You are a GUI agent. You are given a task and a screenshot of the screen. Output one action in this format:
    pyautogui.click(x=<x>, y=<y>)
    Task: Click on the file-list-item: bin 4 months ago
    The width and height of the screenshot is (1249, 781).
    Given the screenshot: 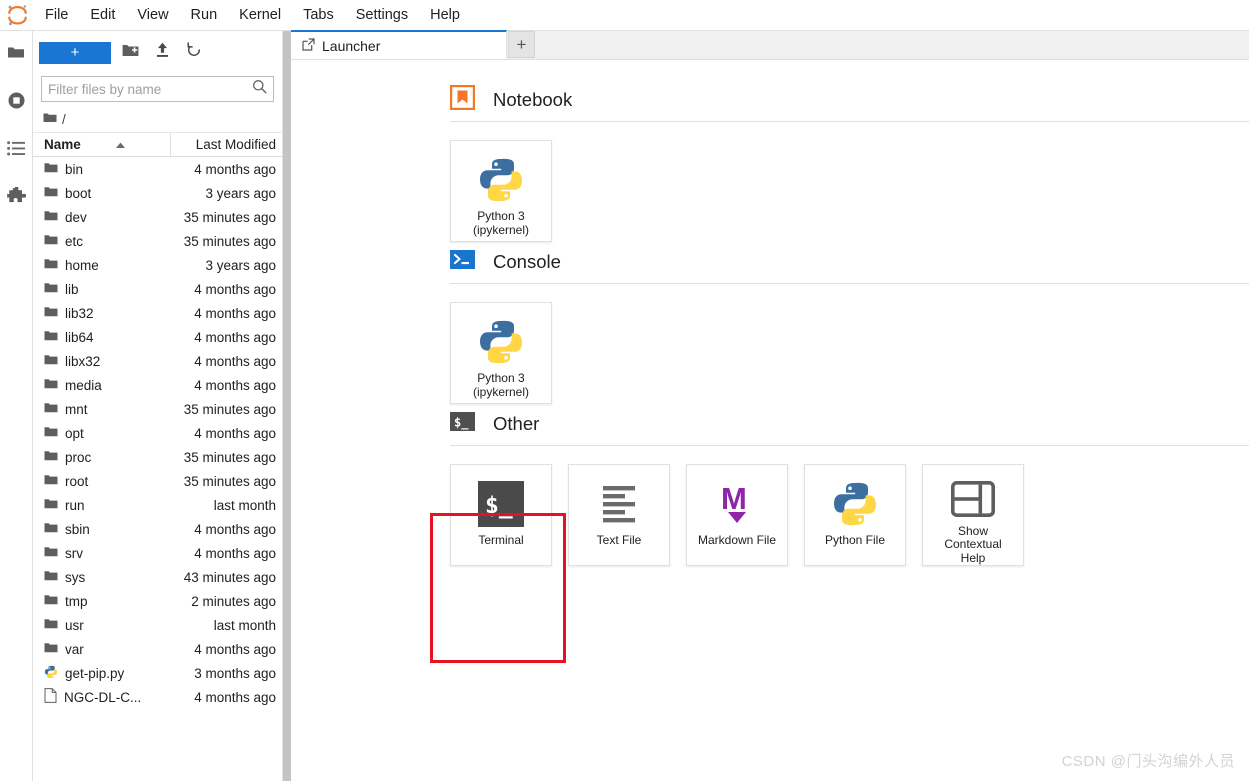 What is the action you would take?
    pyautogui.click(x=157, y=169)
    